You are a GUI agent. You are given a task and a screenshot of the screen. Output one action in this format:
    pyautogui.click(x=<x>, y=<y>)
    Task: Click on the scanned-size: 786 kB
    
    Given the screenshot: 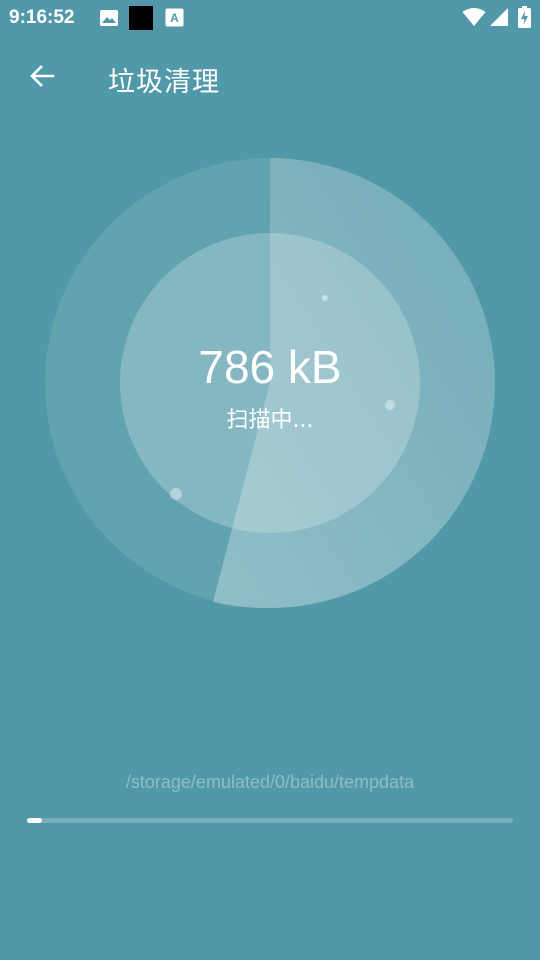 What is the action you would take?
    pyautogui.click(x=270, y=367)
    